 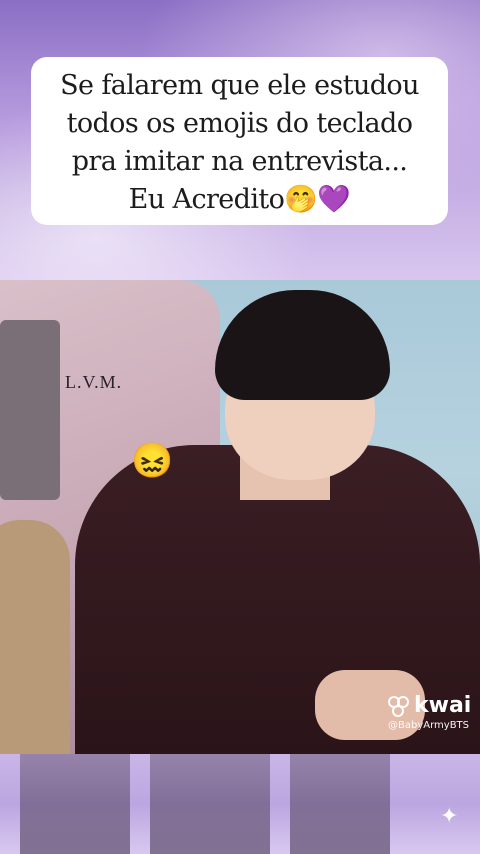 What do you see at coordinates (302, 345) in the screenshot?
I see `person-main-hair` at bounding box center [302, 345].